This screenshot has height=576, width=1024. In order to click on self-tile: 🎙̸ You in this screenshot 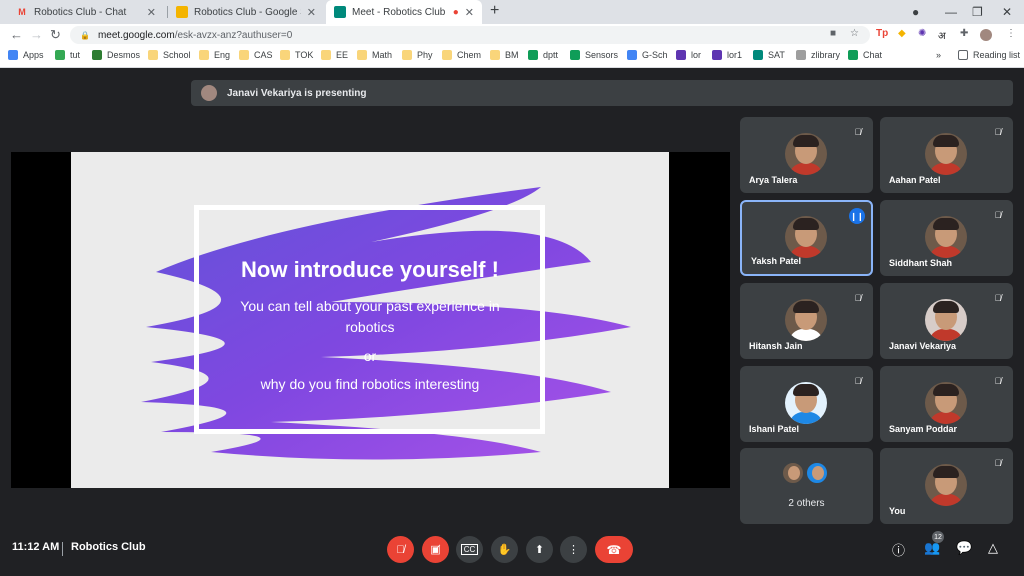, I will do `click(946, 486)`.